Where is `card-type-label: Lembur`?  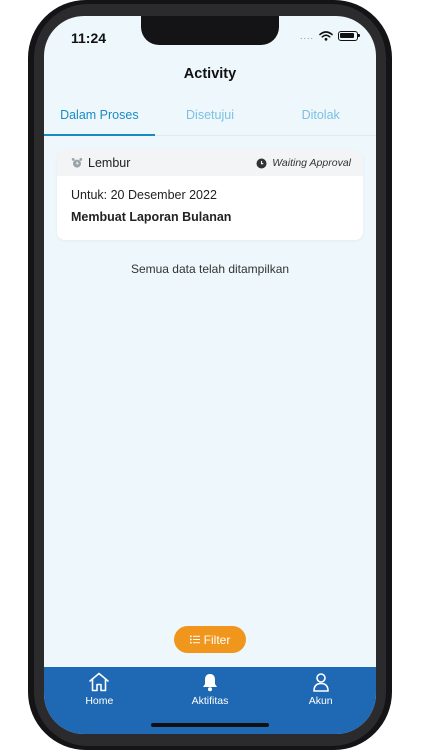 card-type-label: Lembur is located at coordinates (109, 163).